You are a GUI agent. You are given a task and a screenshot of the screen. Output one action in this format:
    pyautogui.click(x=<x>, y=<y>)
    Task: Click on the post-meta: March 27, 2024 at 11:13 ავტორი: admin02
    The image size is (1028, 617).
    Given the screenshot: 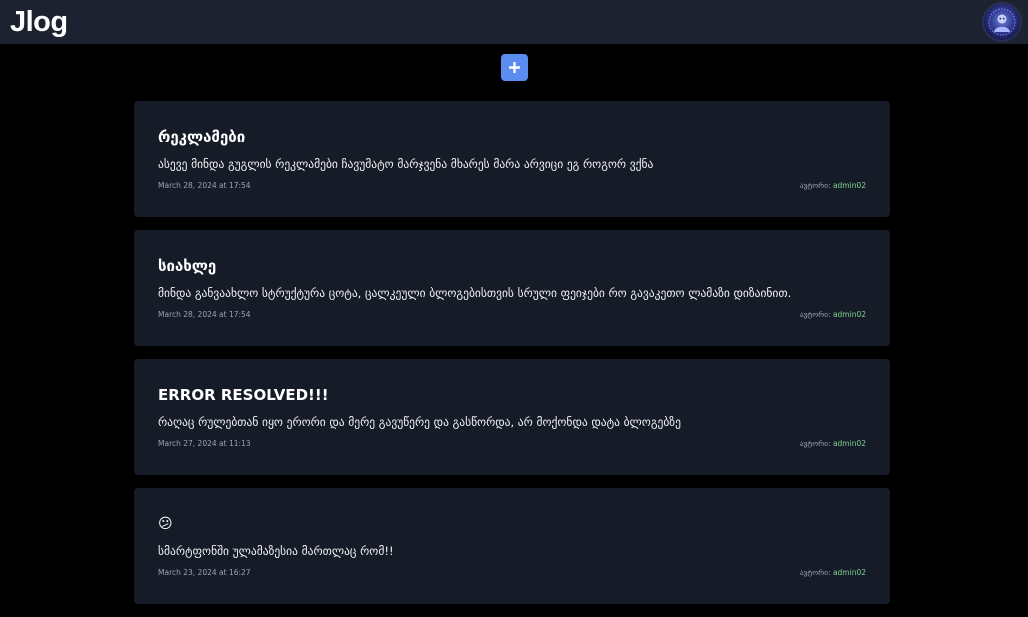 What is the action you would take?
    pyautogui.click(x=512, y=444)
    